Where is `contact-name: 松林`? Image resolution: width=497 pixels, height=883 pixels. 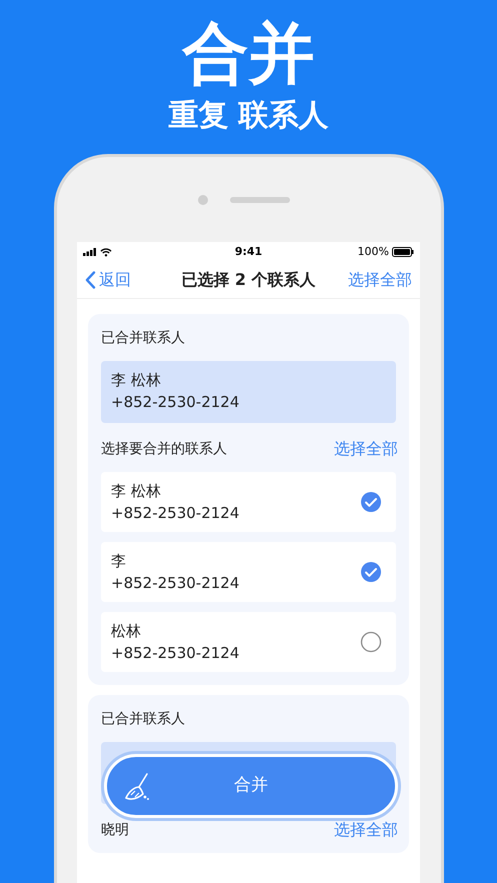
contact-name: 松林 is located at coordinates (126, 631).